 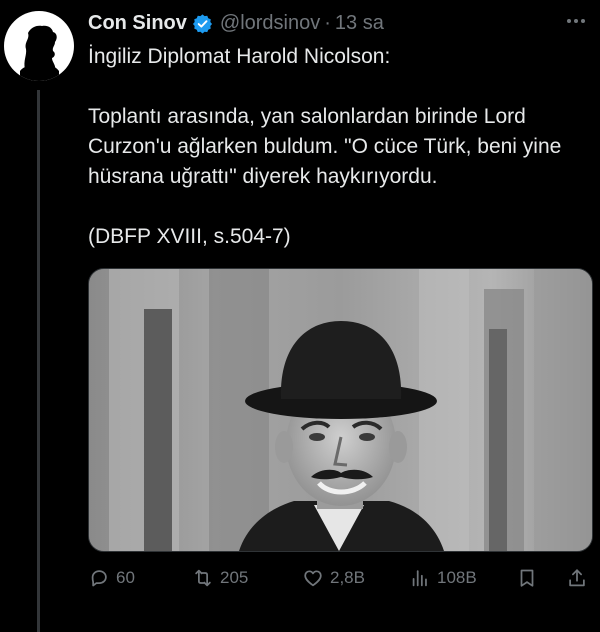 I want to click on views-icon, so click(x=419, y=578).